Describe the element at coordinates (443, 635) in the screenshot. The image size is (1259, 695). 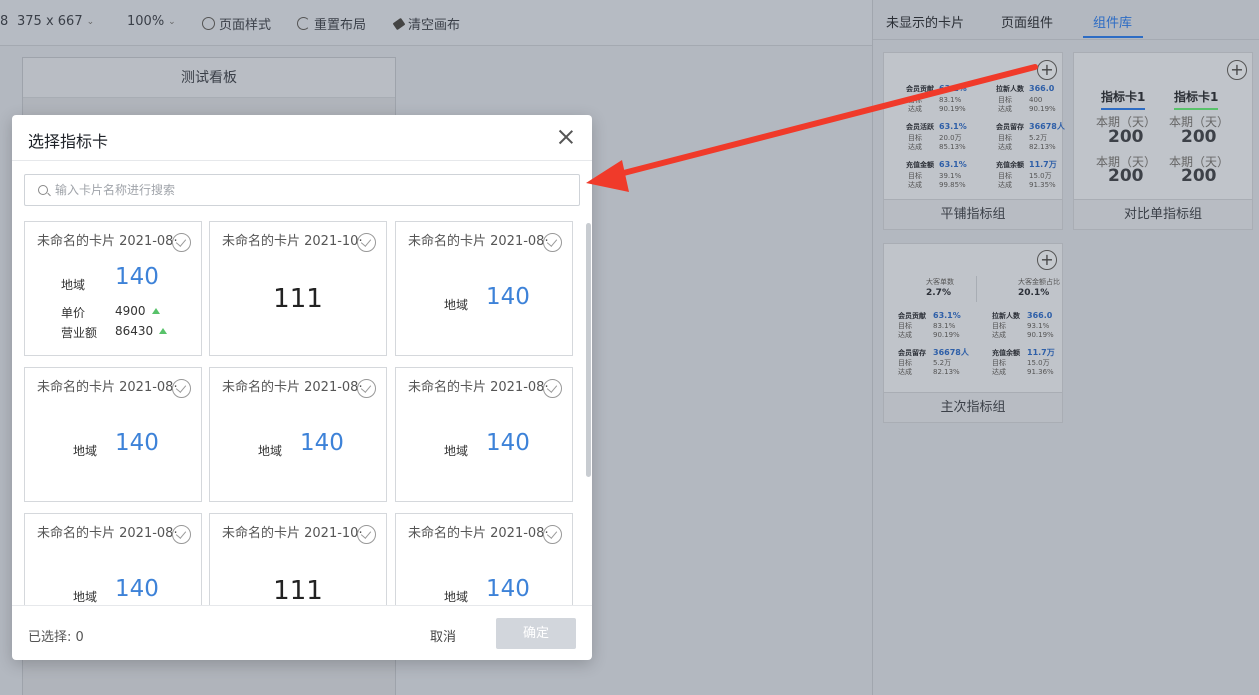
I see `cancel-button: 取消` at that location.